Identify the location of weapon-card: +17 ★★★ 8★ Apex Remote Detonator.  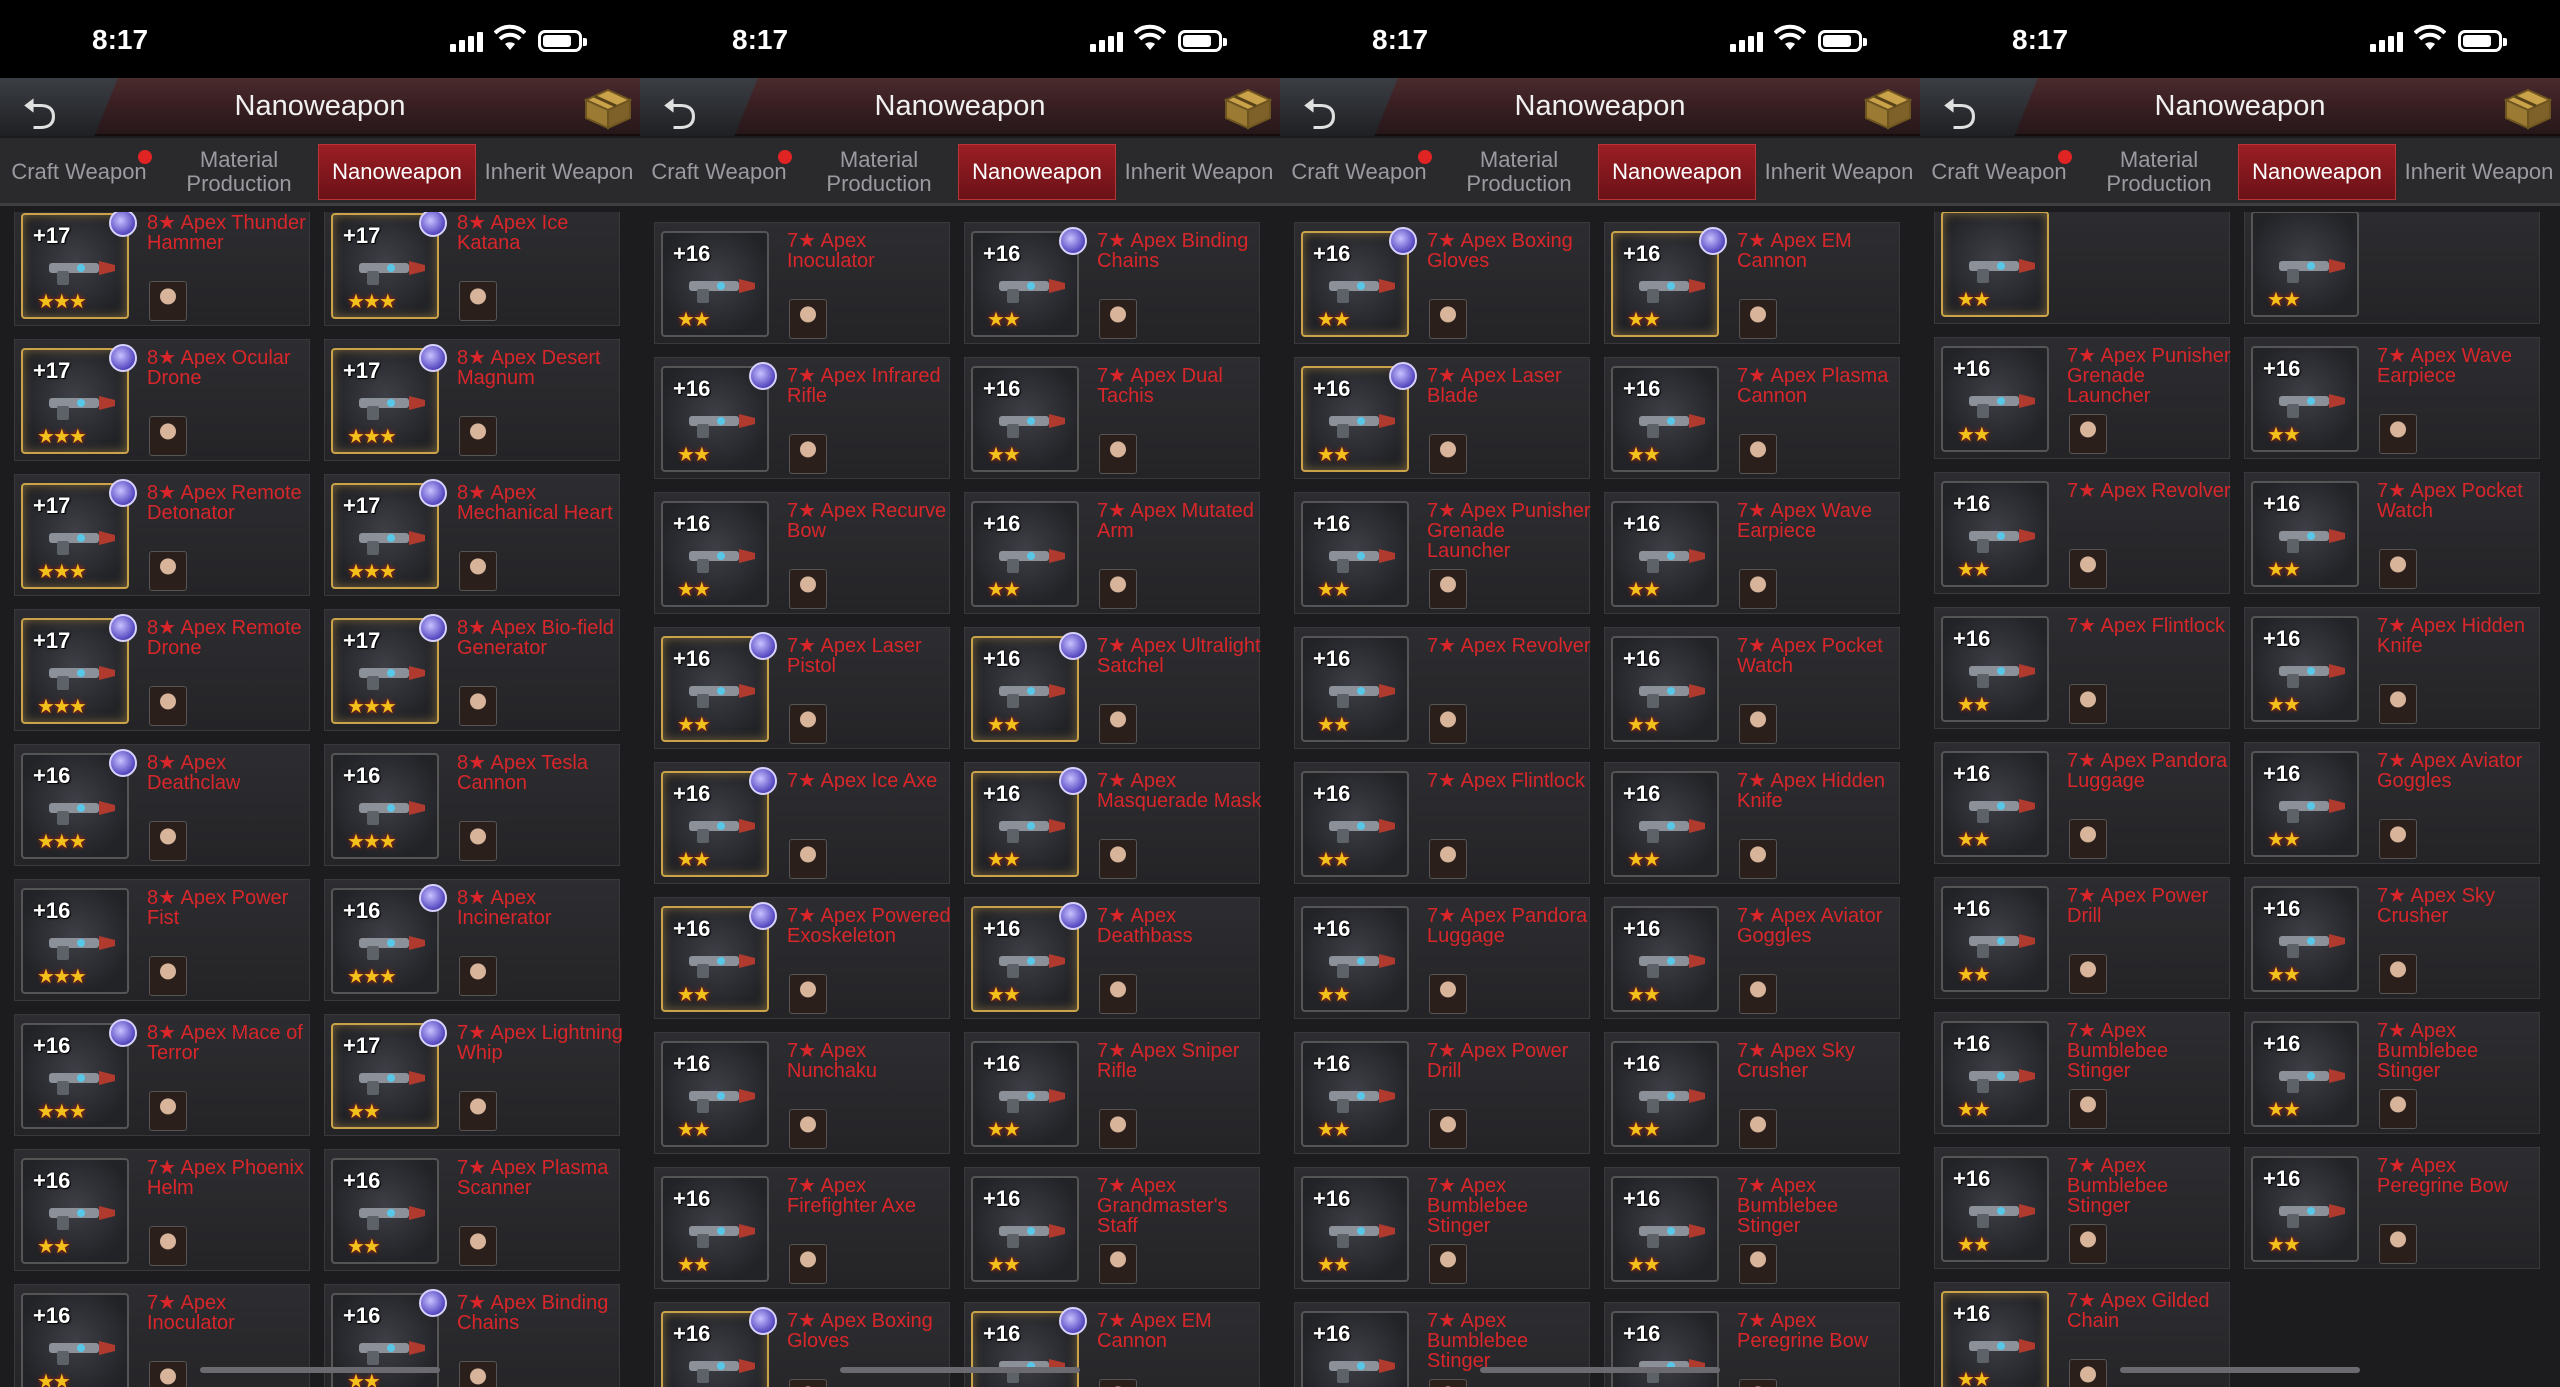
(162, 535).